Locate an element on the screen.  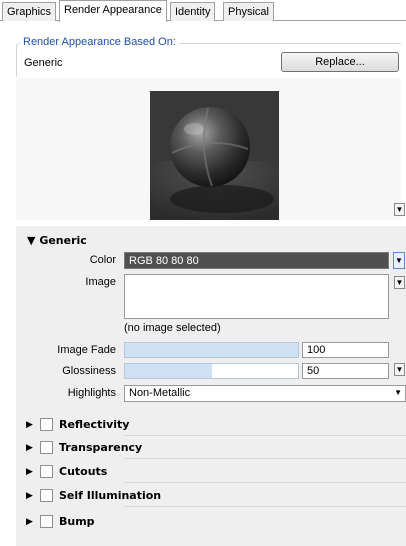
glossiness-fill is located at coordinates (168, 371).